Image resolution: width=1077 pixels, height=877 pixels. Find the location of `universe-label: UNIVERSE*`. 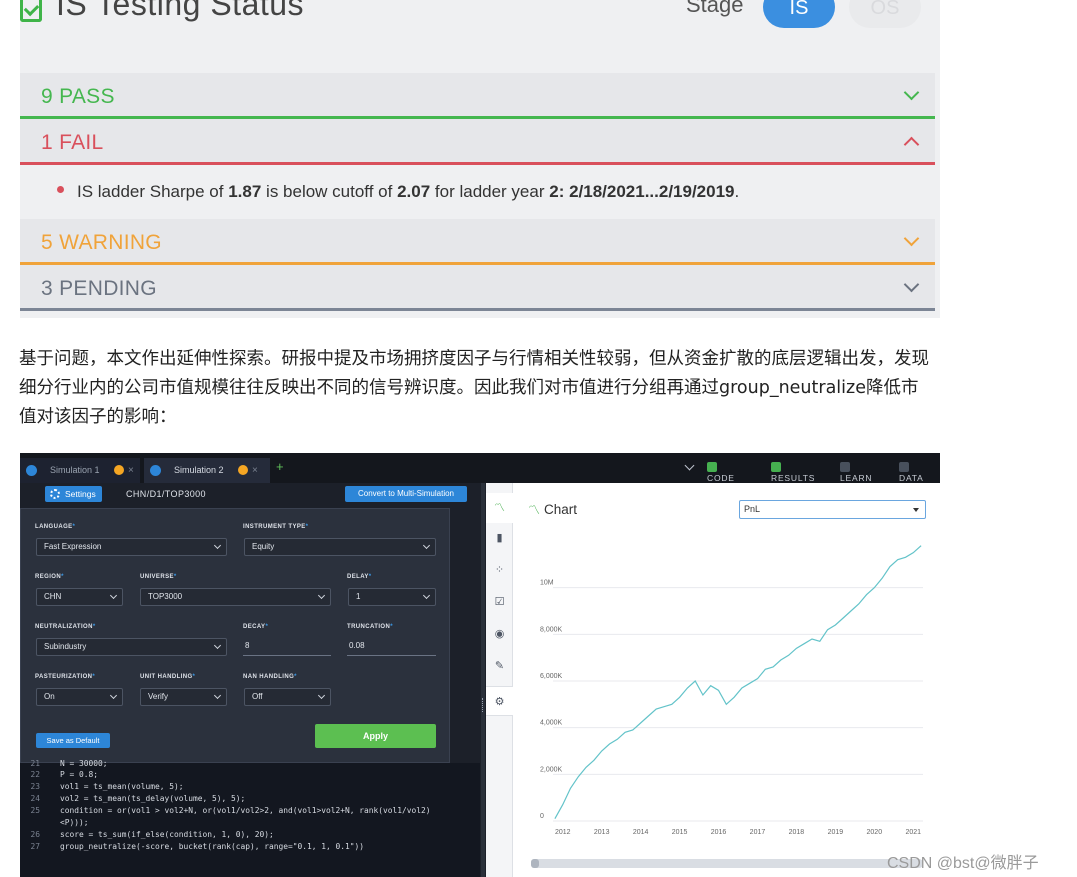

universe-label: UNIVERSE* is located at coordinates (158, 577).